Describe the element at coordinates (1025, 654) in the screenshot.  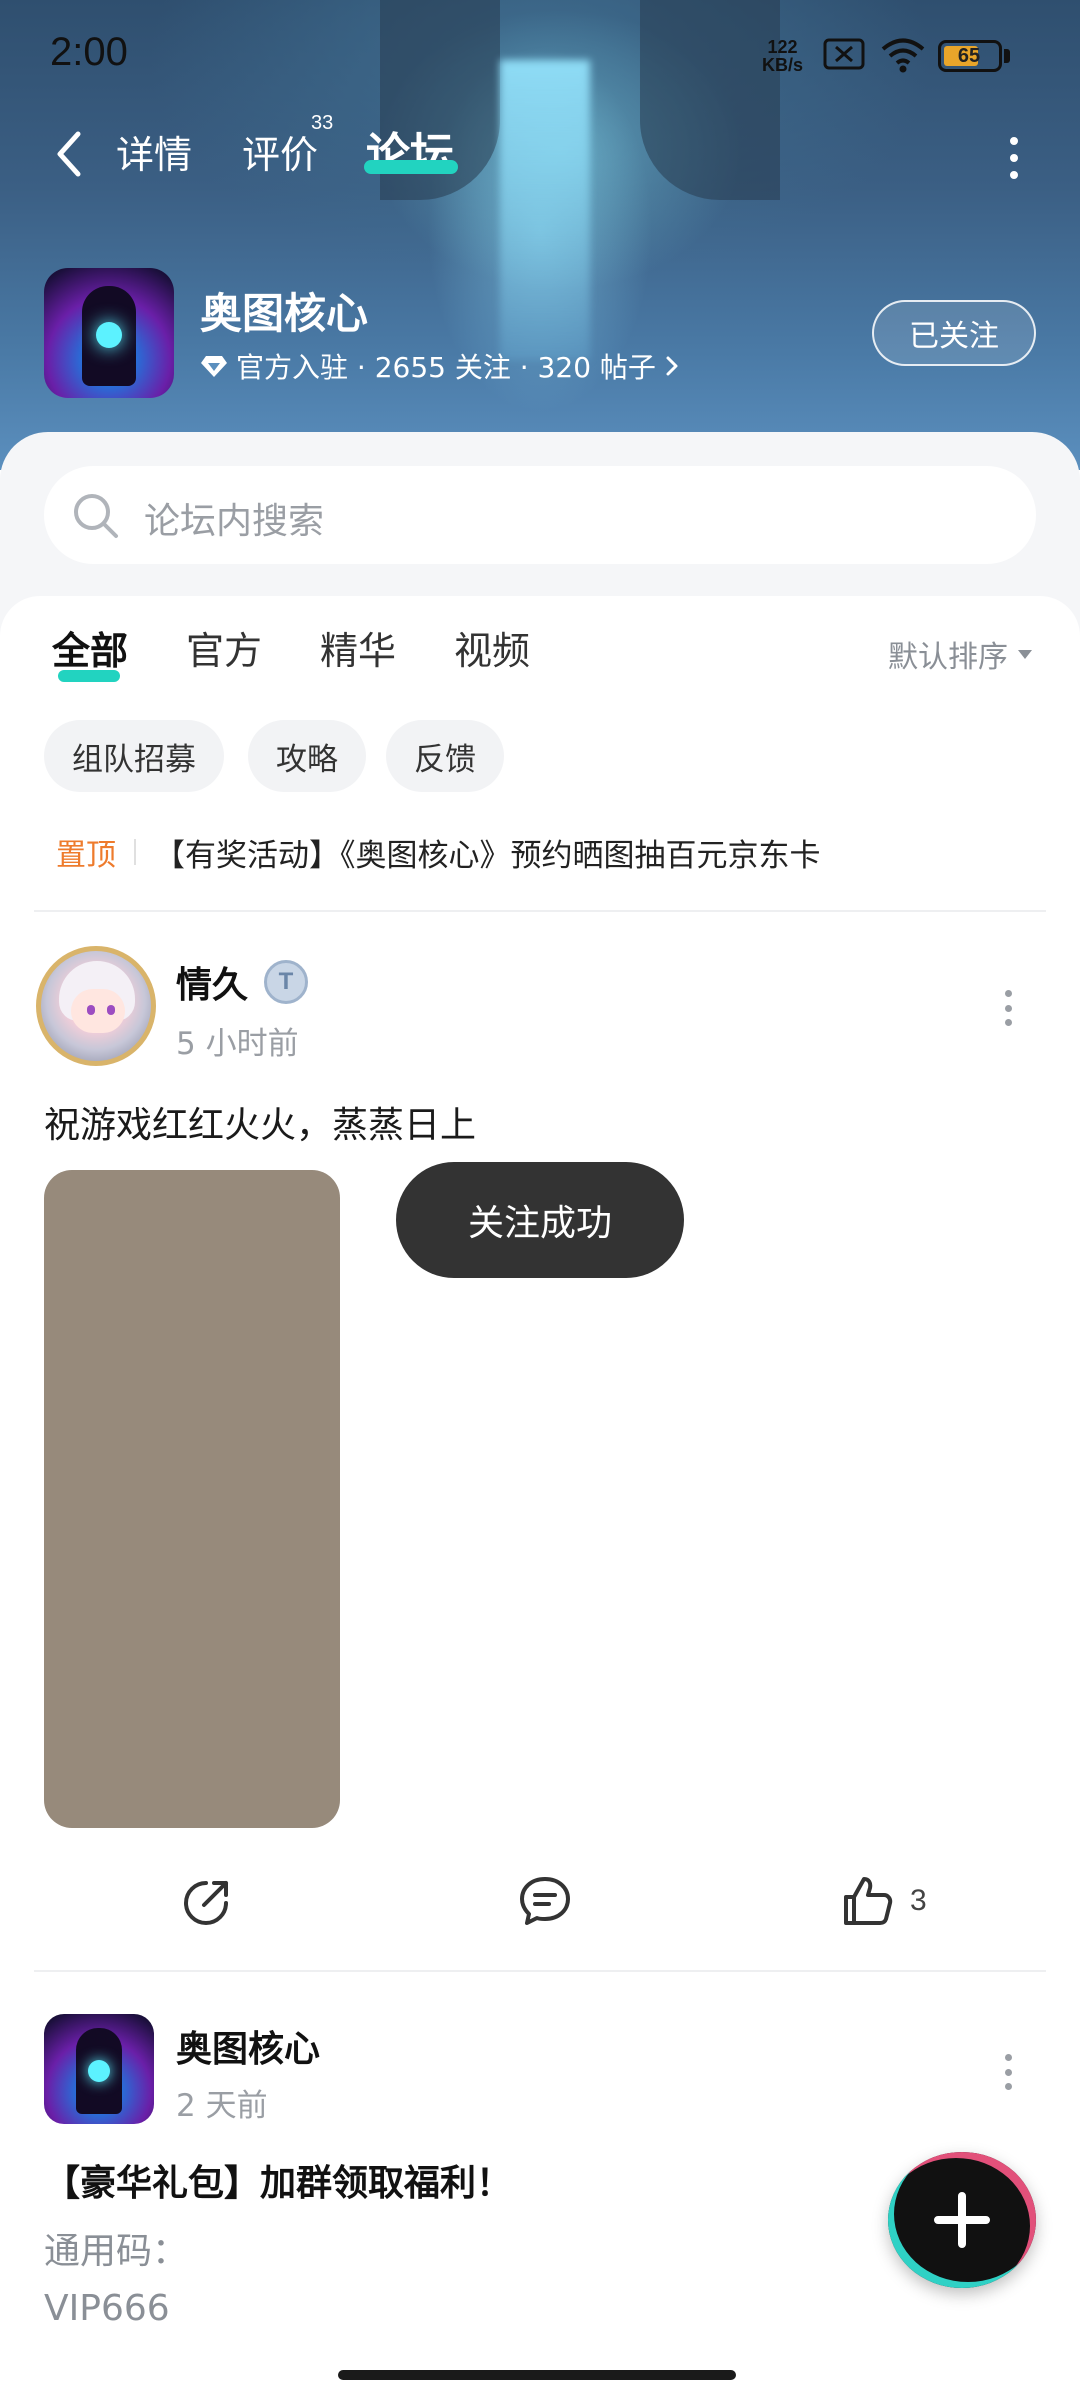
I see `caret-down-icon` at that location.